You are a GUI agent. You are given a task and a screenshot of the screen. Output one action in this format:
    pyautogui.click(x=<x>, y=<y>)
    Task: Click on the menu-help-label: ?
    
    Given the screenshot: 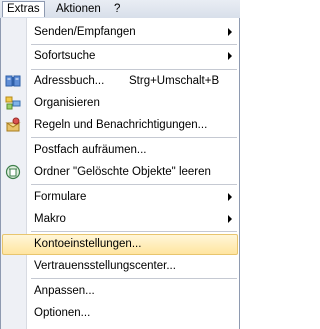 What is the action you would take?
    pyautogui.click(x=117, y=9)
    